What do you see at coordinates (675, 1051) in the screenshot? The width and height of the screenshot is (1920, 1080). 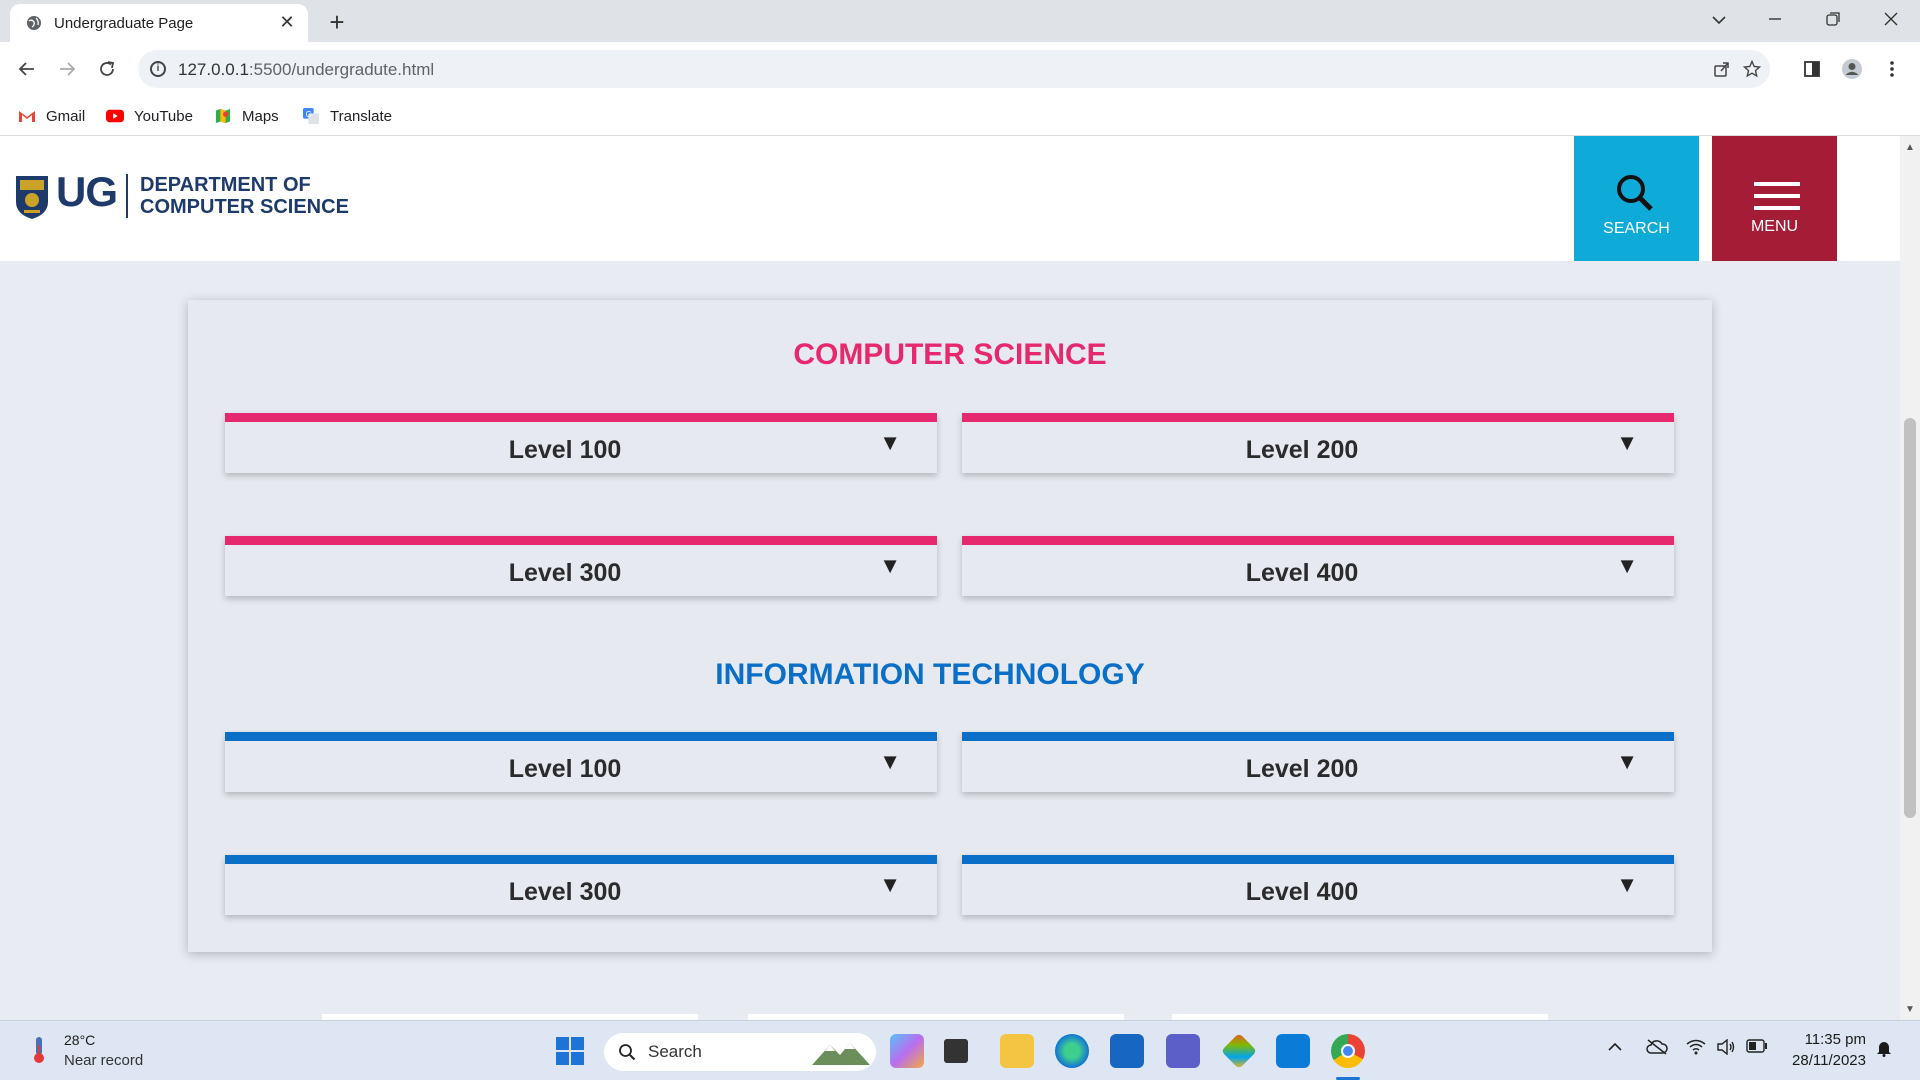 I see `taskbar-search-label: Search` at bounding box center [675, 1051].